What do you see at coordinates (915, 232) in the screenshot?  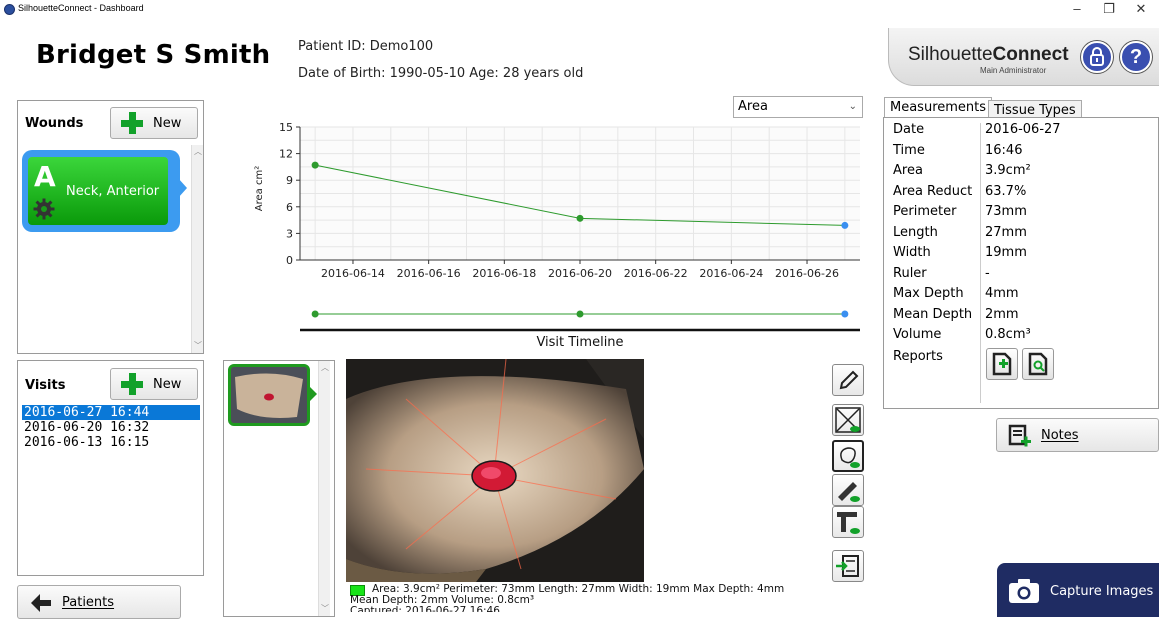 I see `measurement-key: Length` at bounding box center [915, 232].